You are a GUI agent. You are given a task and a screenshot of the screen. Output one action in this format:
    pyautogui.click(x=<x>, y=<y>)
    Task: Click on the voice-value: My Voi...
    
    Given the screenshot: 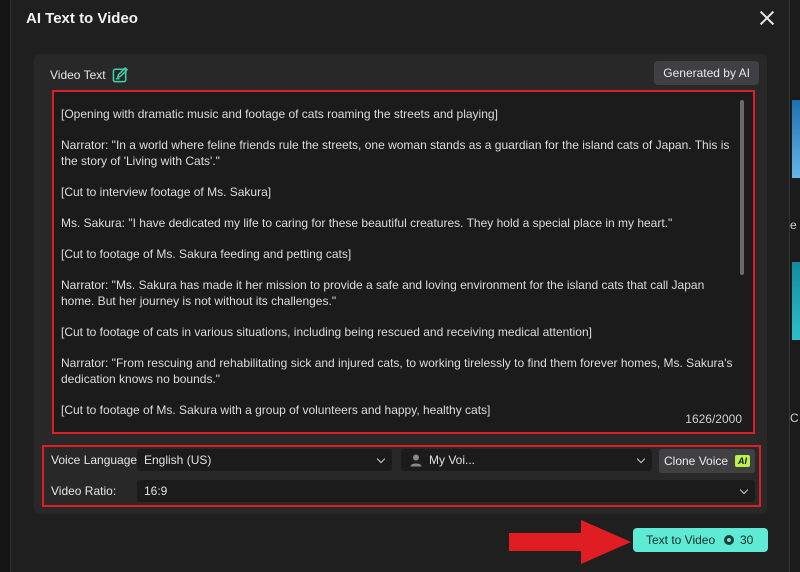 What is the action you would take?
    pyautogui.click(x=452, y=460)
    